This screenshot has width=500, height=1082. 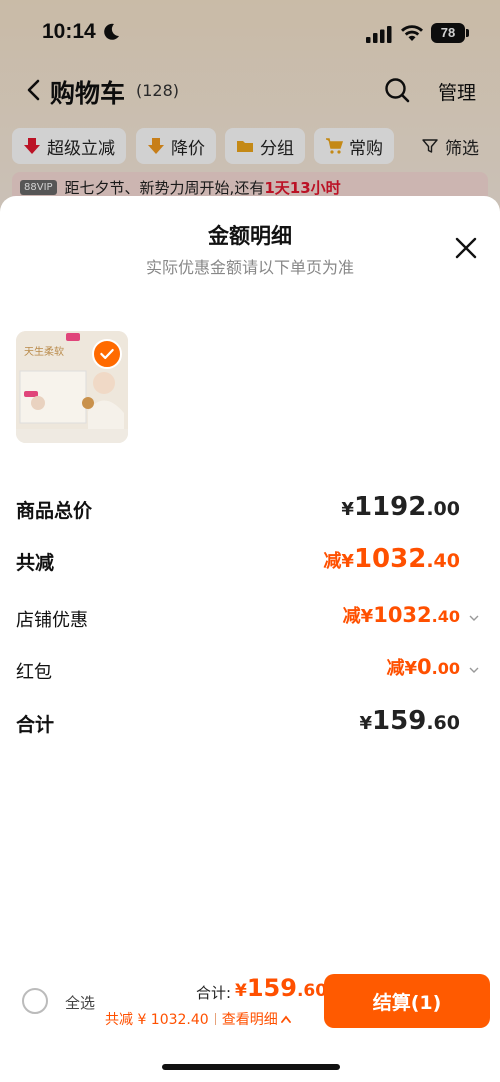 I want to click on row-label: 店铺优惠, so click(x=52, y=620).